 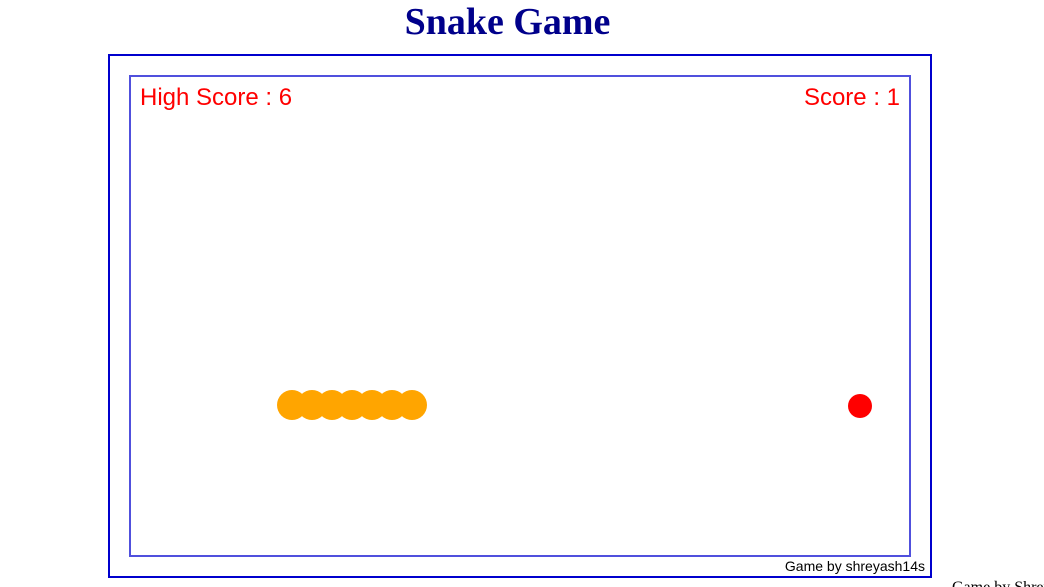 What do you see at coordinates (860, 406) in the screenshot?
I see `food-pellet` at bounding box center [860, 406].